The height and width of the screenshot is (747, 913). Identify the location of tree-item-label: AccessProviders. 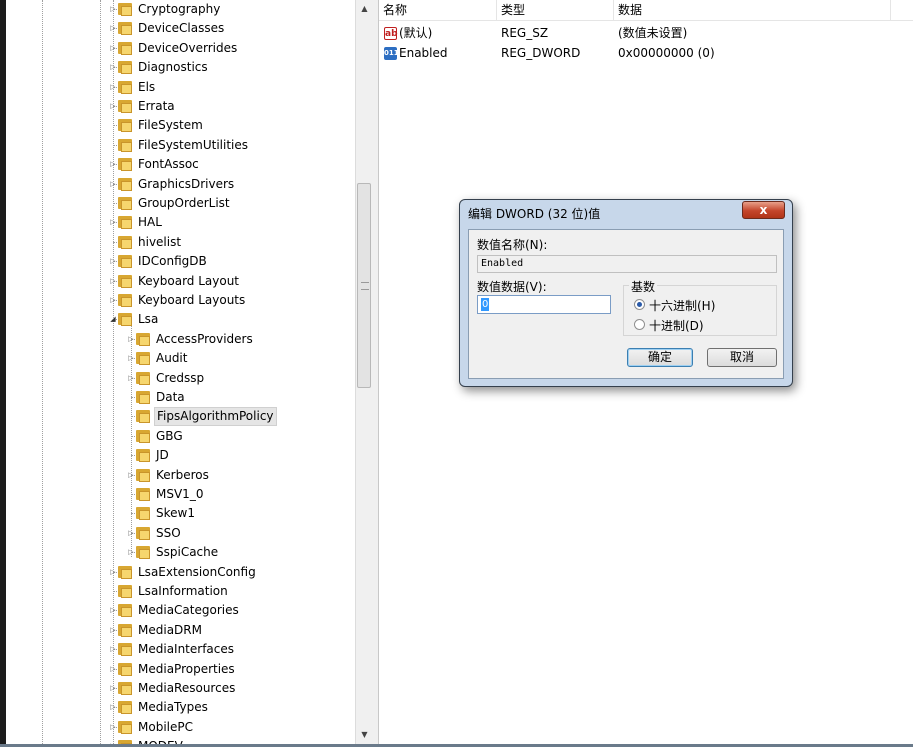
(204, 338).